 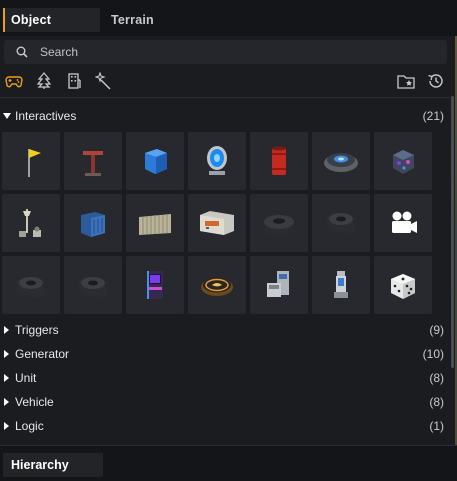 I want to click on section-count: (21), so click(x=433, y=116).